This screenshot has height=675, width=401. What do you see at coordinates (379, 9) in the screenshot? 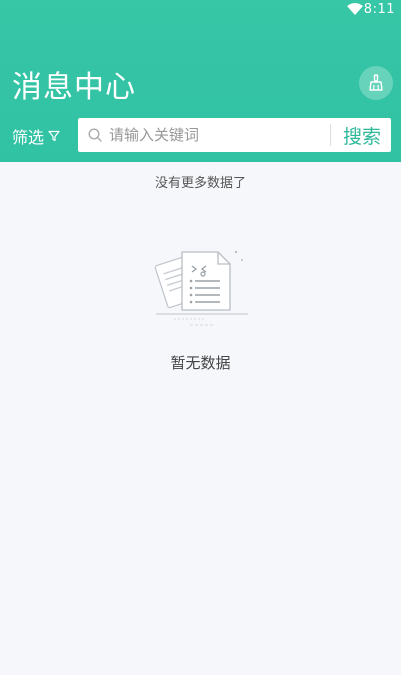
I see `status-time: 8:11` at bounding box center [379, 9].